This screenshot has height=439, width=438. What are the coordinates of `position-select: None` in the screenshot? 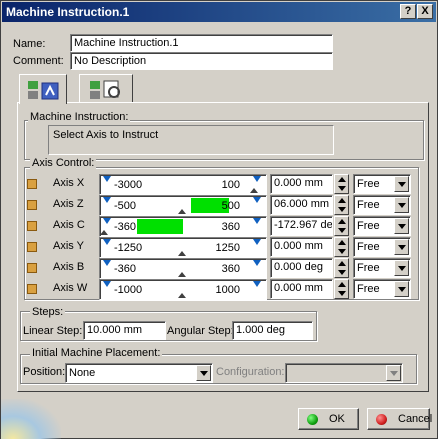 It's located at (139, 373).